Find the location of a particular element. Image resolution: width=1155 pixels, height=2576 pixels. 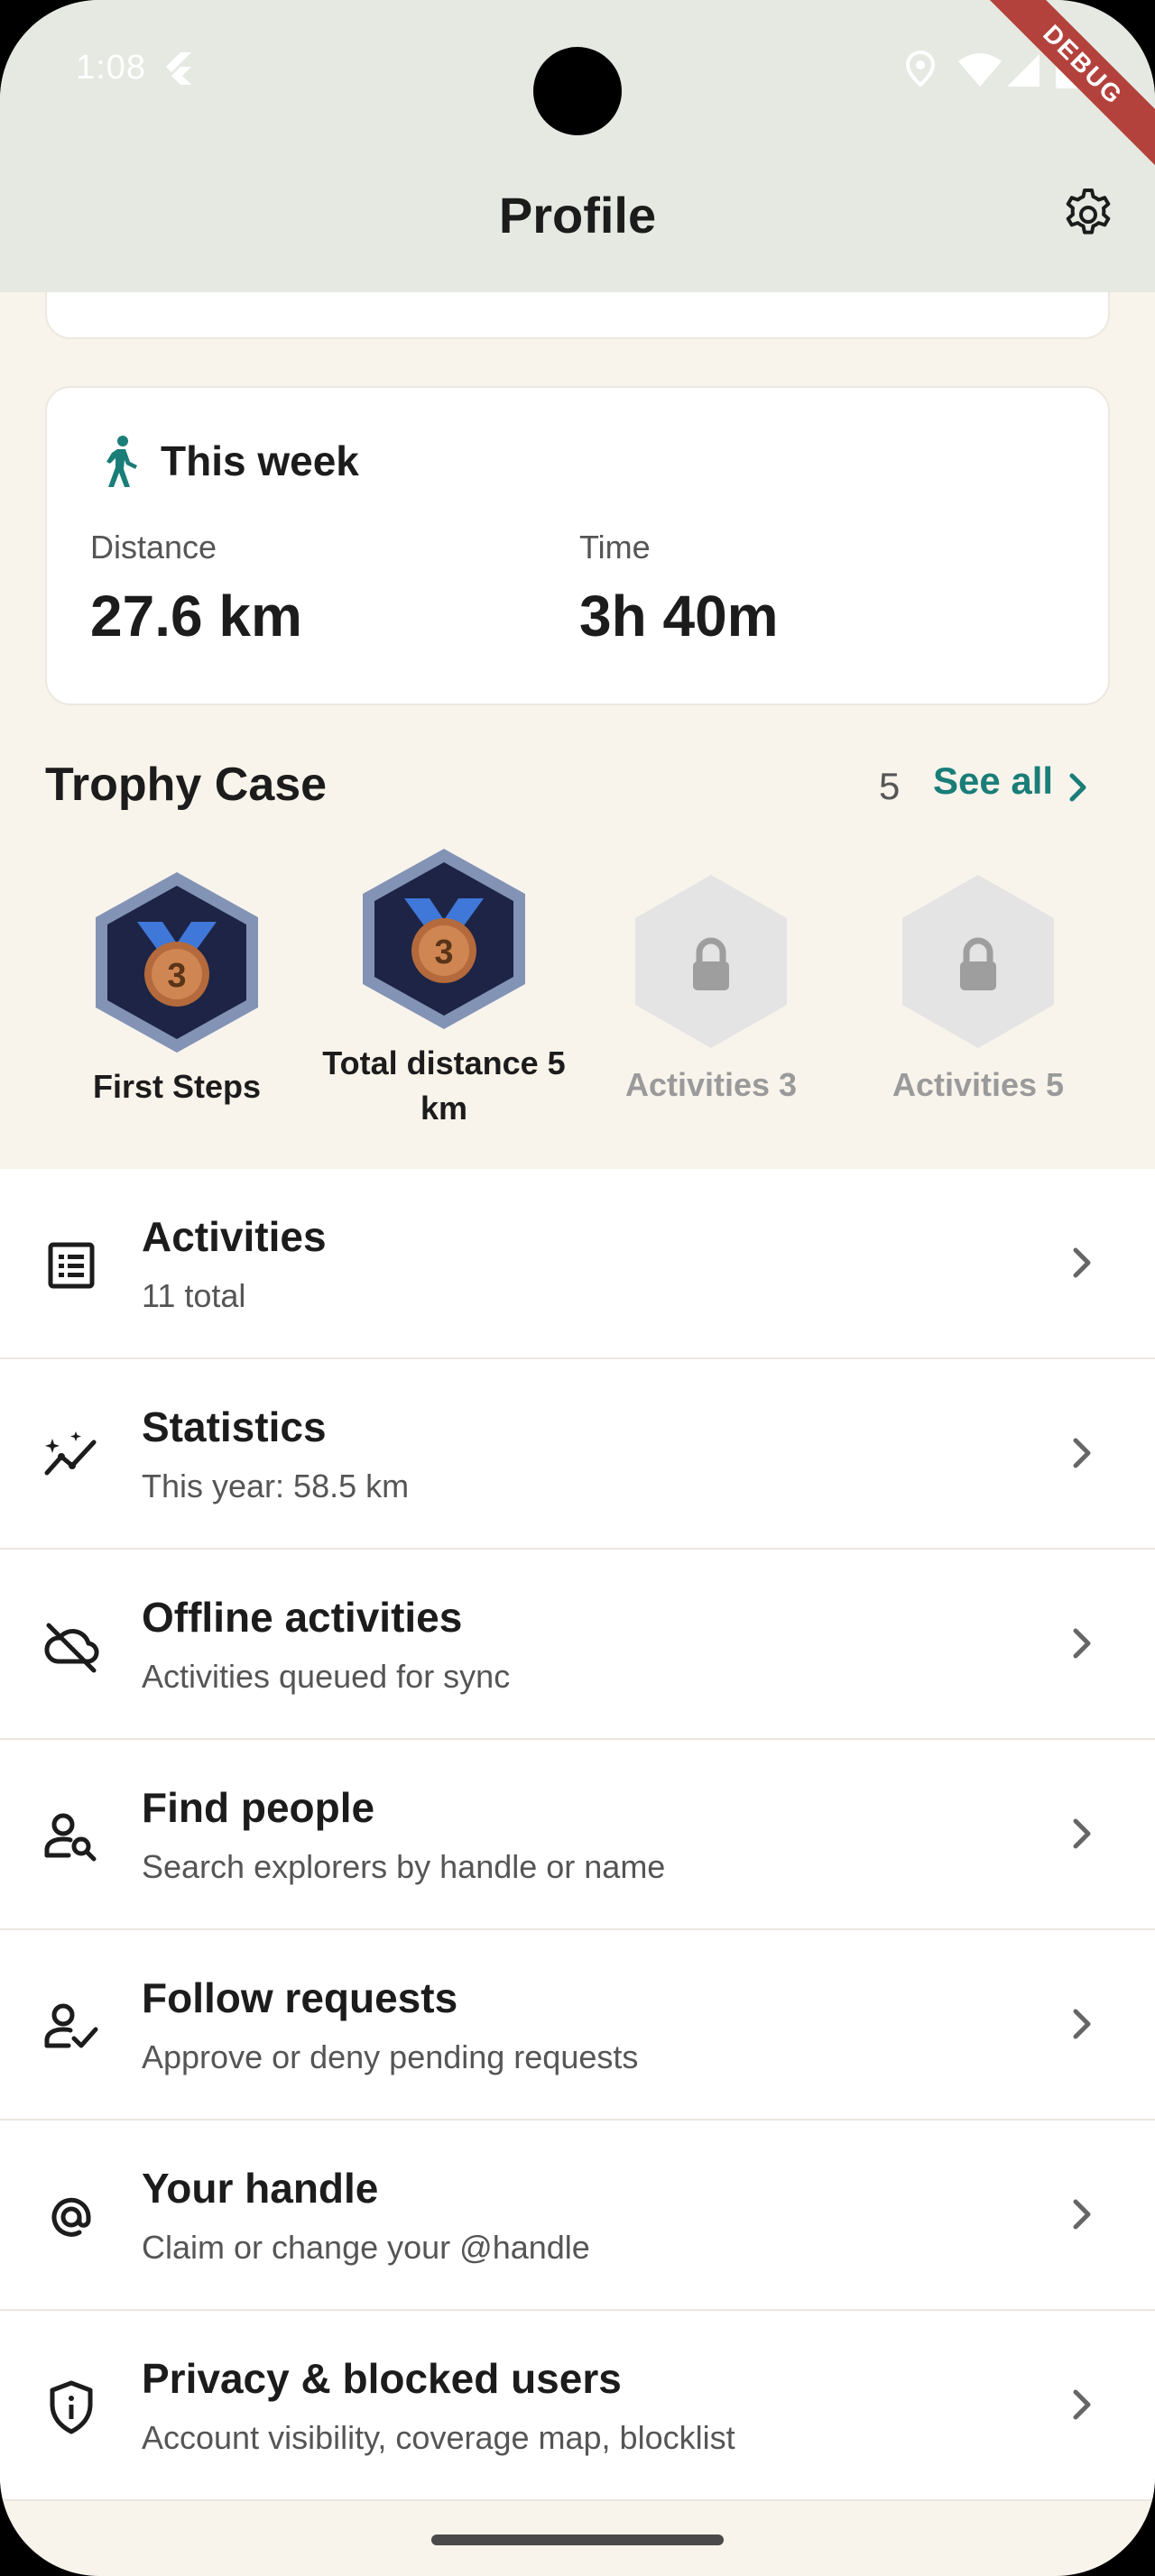

trophy-case-title: Trophy Case is located at coordinates (186, 785).